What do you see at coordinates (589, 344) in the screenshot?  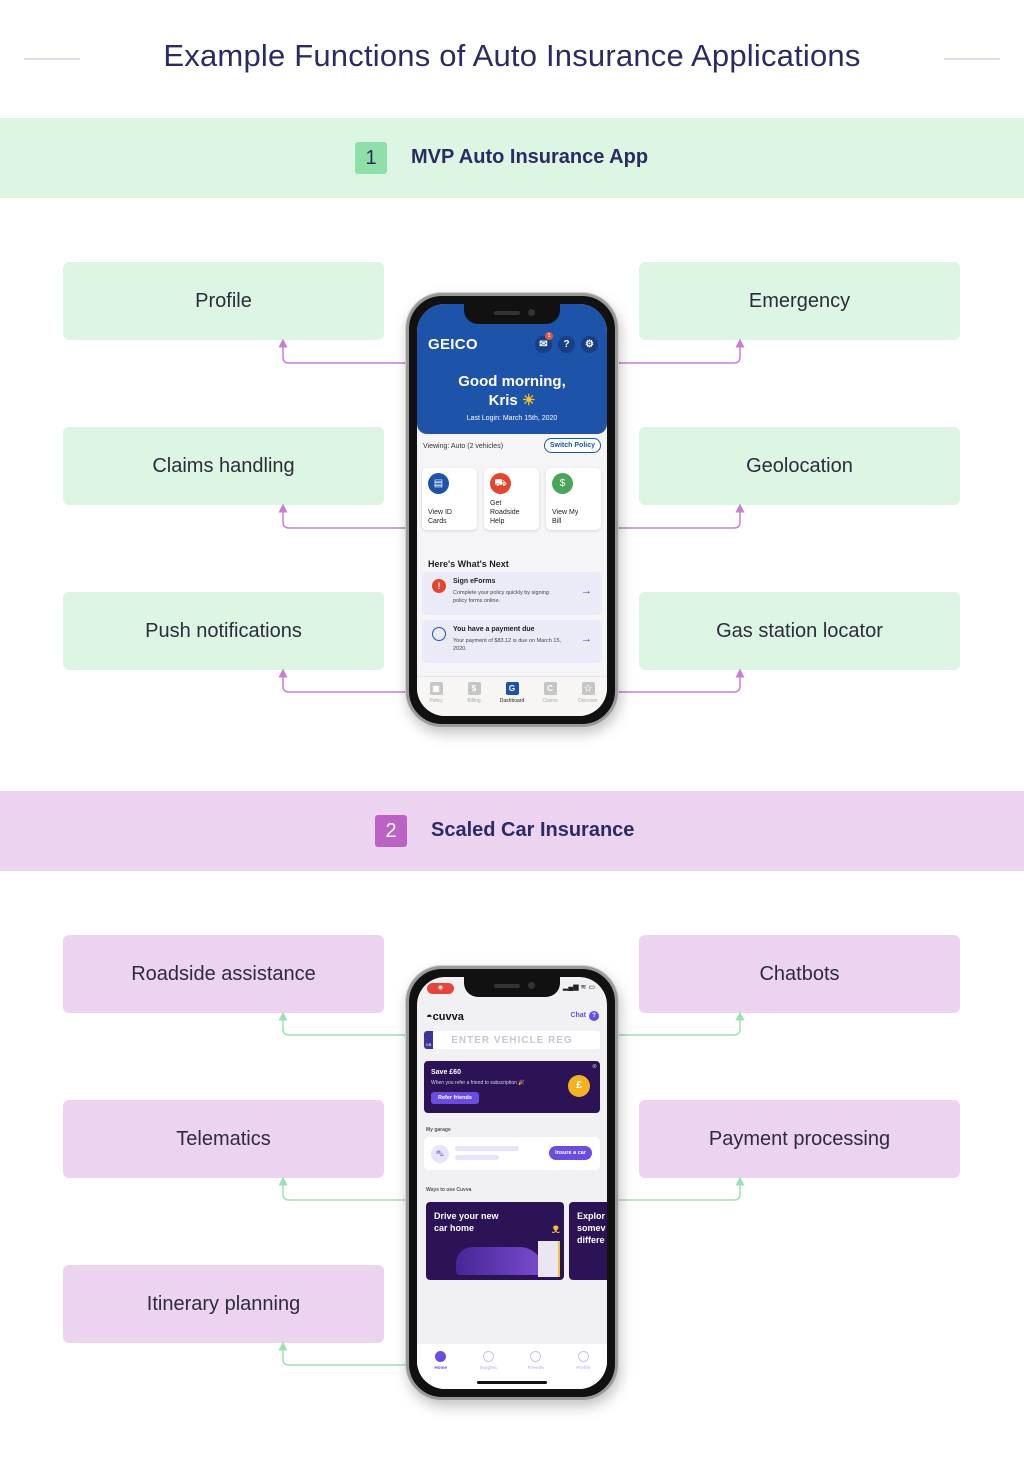 I see `settings-icon: ⚙` at bounding box center [589, 344].